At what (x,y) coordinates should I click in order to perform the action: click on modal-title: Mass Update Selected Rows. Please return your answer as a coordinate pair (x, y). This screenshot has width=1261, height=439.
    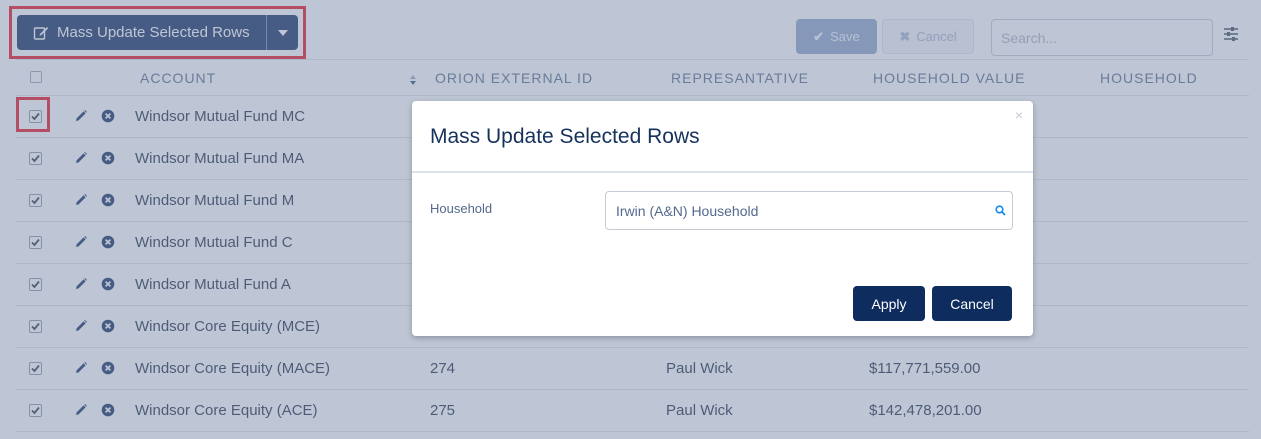
    Looking at the image, I should click on (565, 136).